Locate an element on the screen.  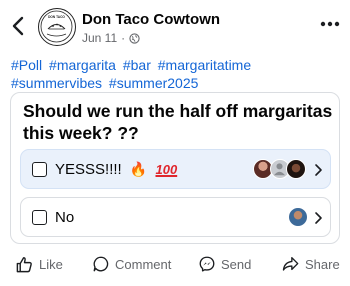
post-meta: Jun 11 · is located at coordinates (111, 38).